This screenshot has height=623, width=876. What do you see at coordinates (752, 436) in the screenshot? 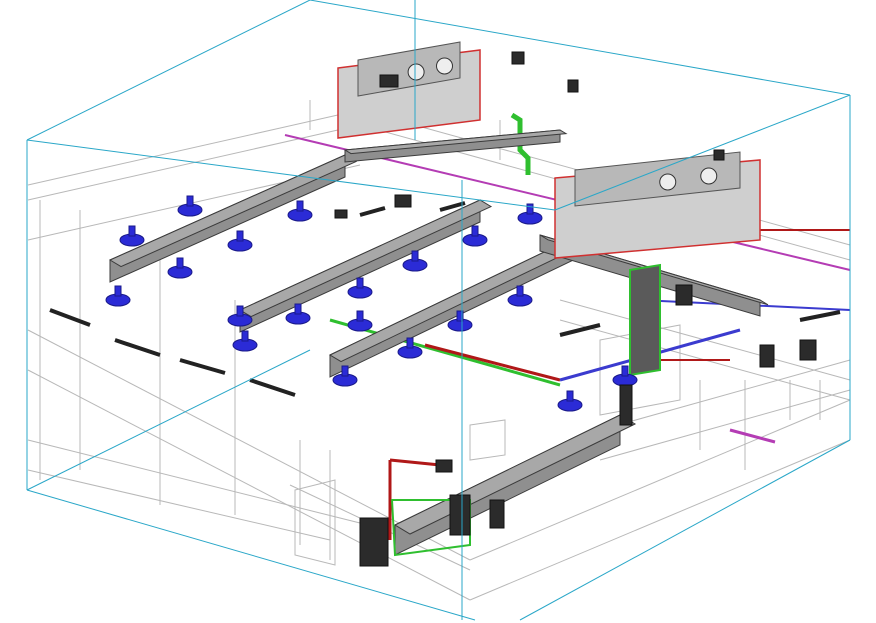
I see `pipe-magenta-stub` at bounding box center [752, 436].